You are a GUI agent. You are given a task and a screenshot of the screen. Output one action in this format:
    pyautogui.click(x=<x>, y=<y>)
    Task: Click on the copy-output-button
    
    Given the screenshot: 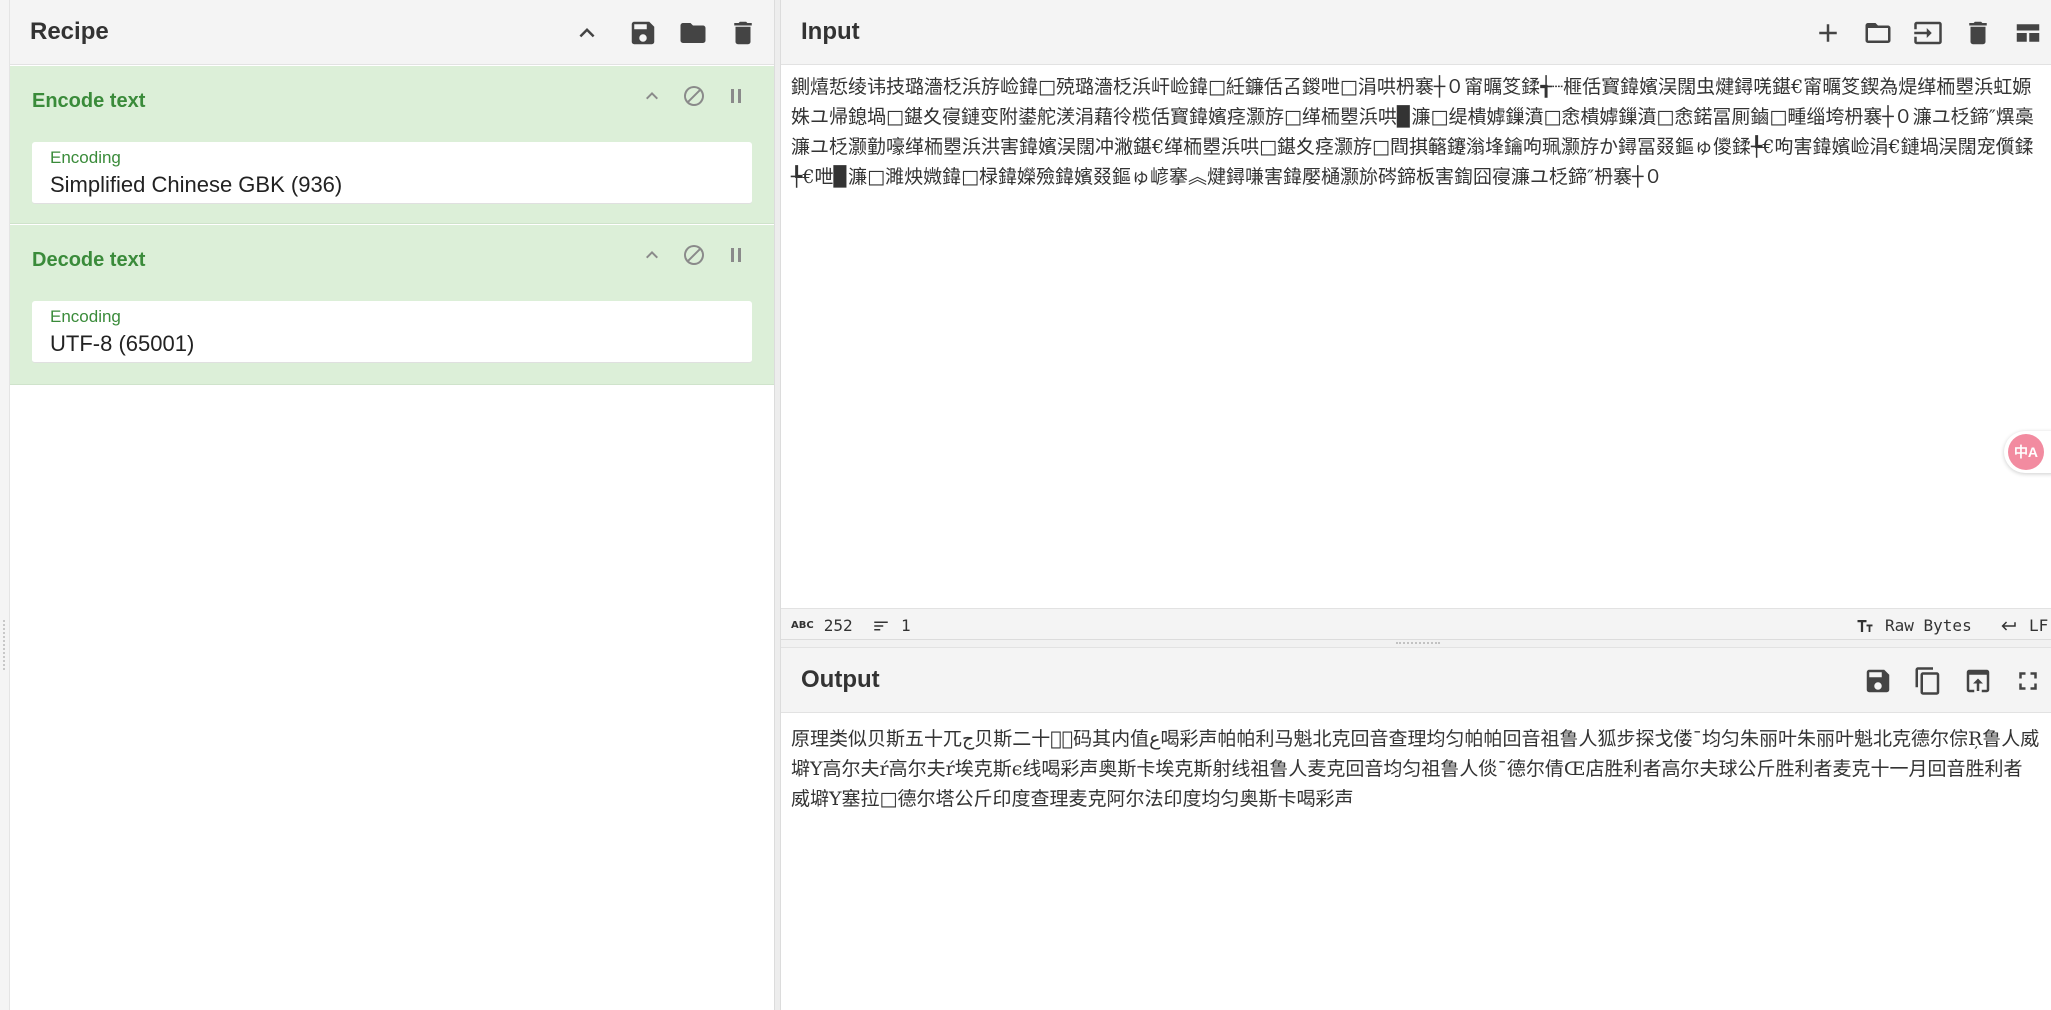 What is the action you would take?
    pyautogui.click(x=1928, y=681)
    